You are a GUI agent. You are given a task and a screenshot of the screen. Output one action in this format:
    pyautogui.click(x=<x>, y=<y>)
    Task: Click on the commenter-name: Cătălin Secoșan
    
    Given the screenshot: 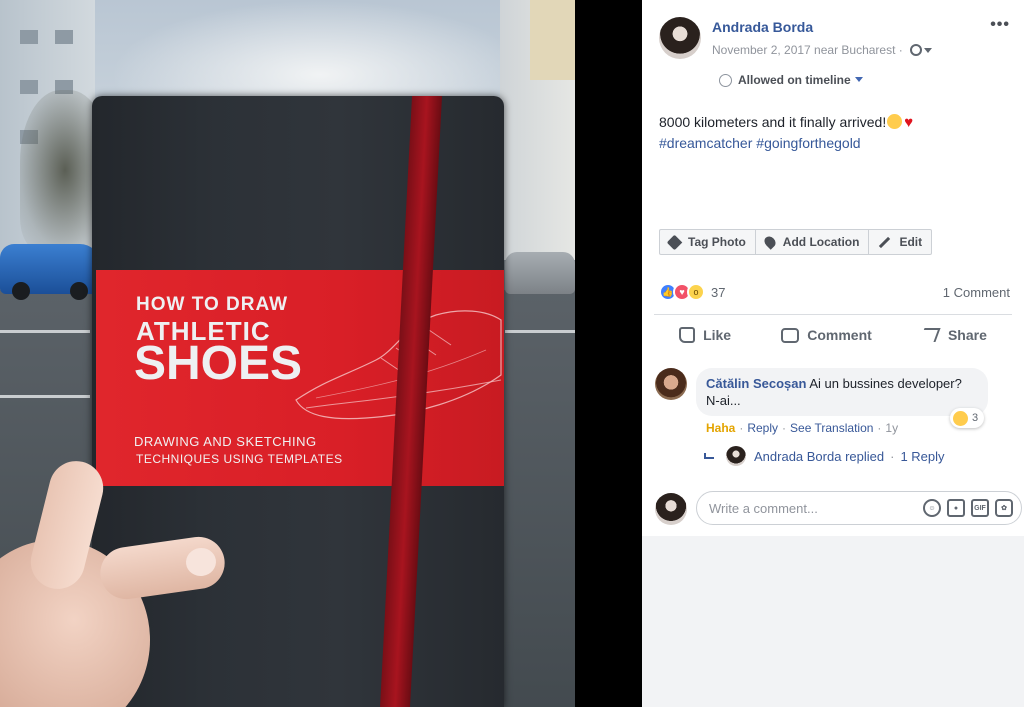 What is the action you would take?
    pyautogui.click(x=756, y=383)
    